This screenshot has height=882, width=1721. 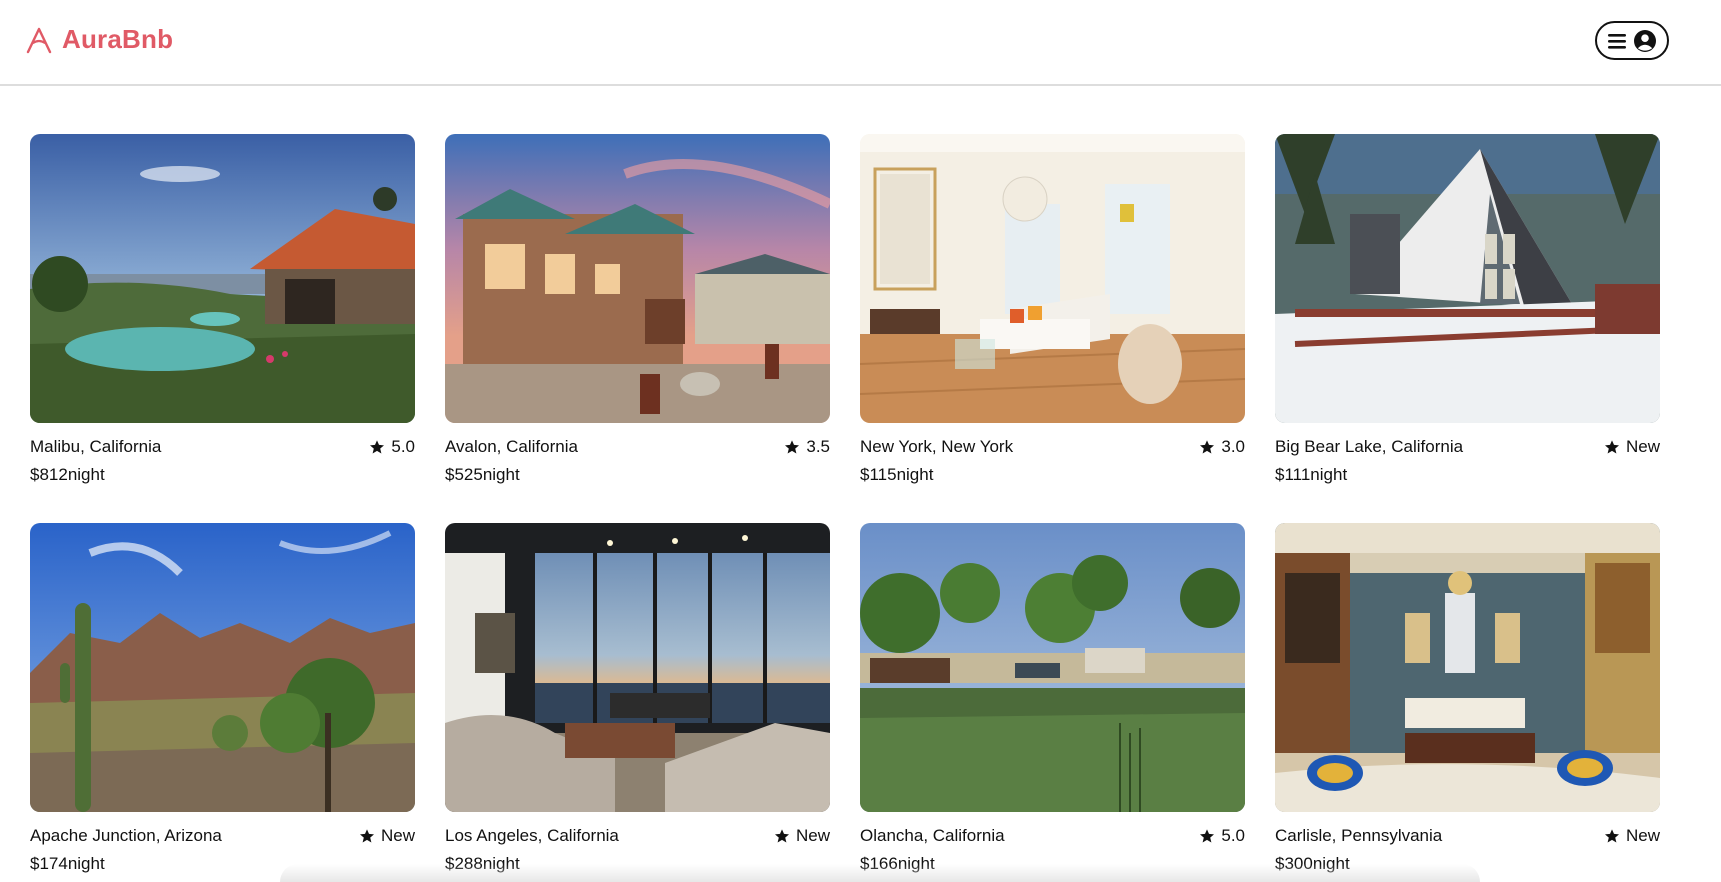 What do you see at coordinates (1632, 40) in the screenshot?
I see `user-menu-button` at bounding box center [1632, 40].